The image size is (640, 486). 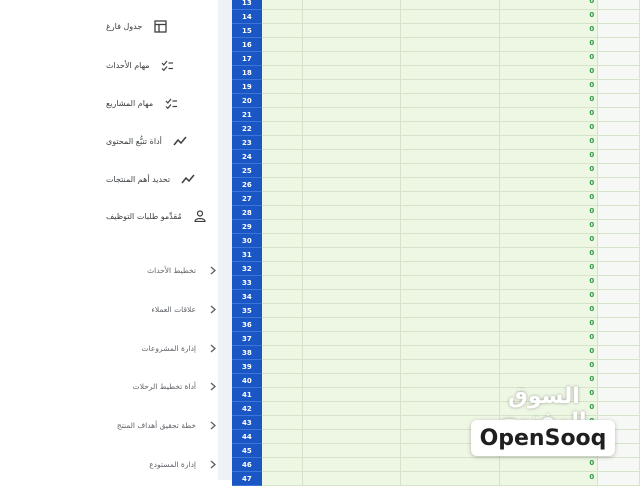 What do you see at coordinates (247, 171) in the screenshot?
I see `row-number: 25` at bounding box center [247, 171].